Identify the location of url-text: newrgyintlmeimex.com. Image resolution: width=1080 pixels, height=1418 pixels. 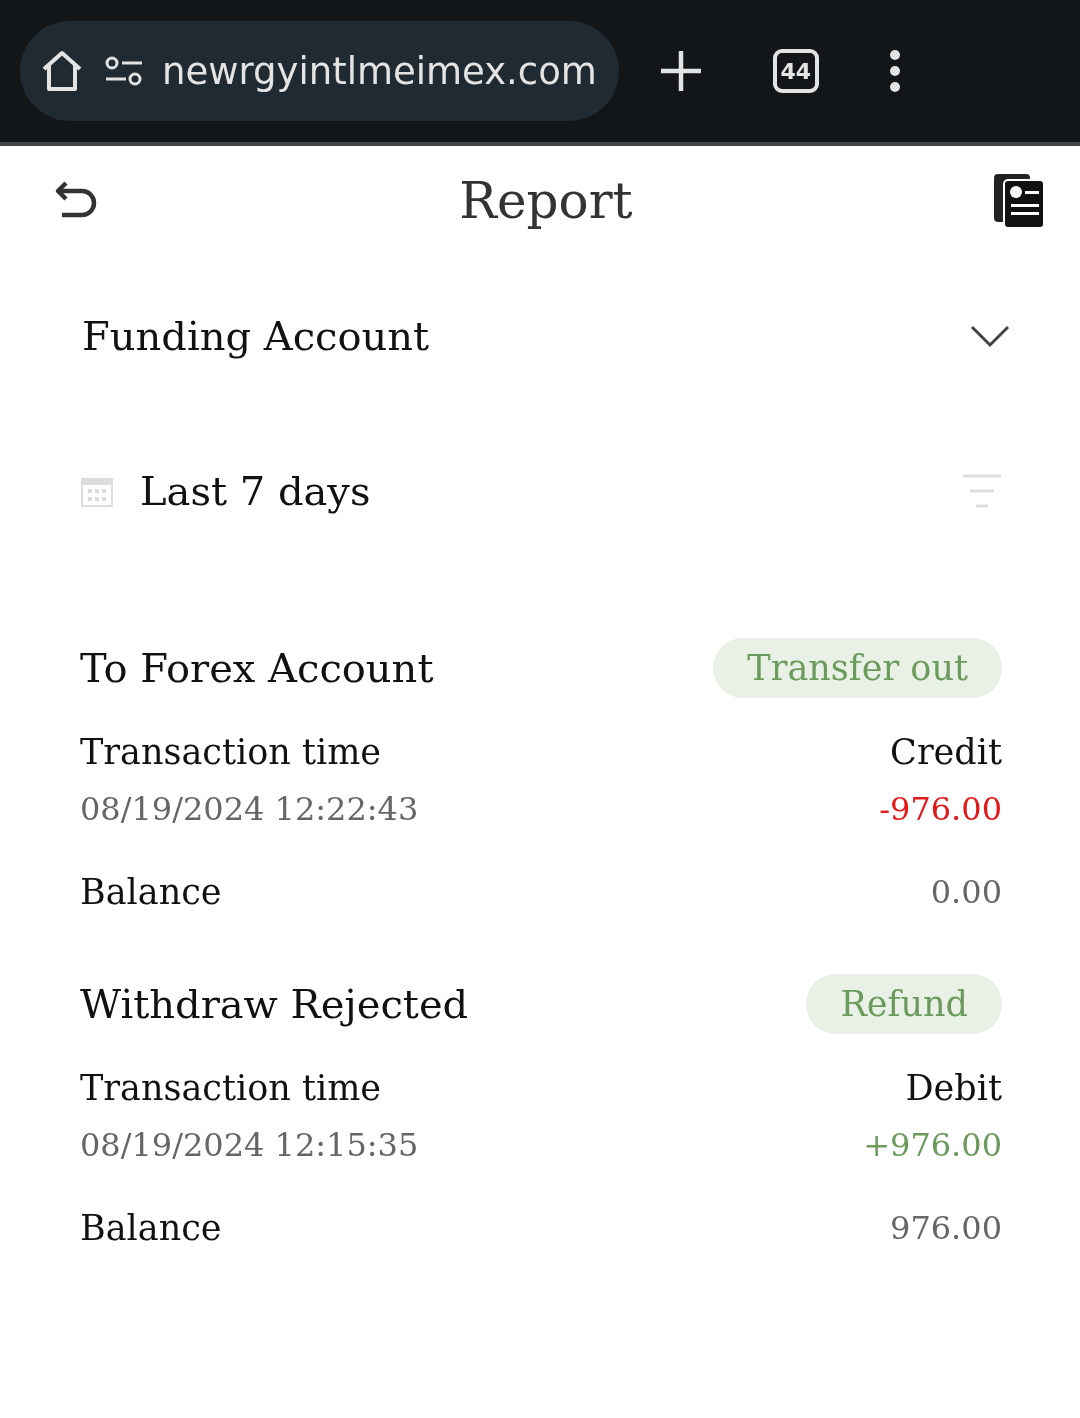
(379, 71).